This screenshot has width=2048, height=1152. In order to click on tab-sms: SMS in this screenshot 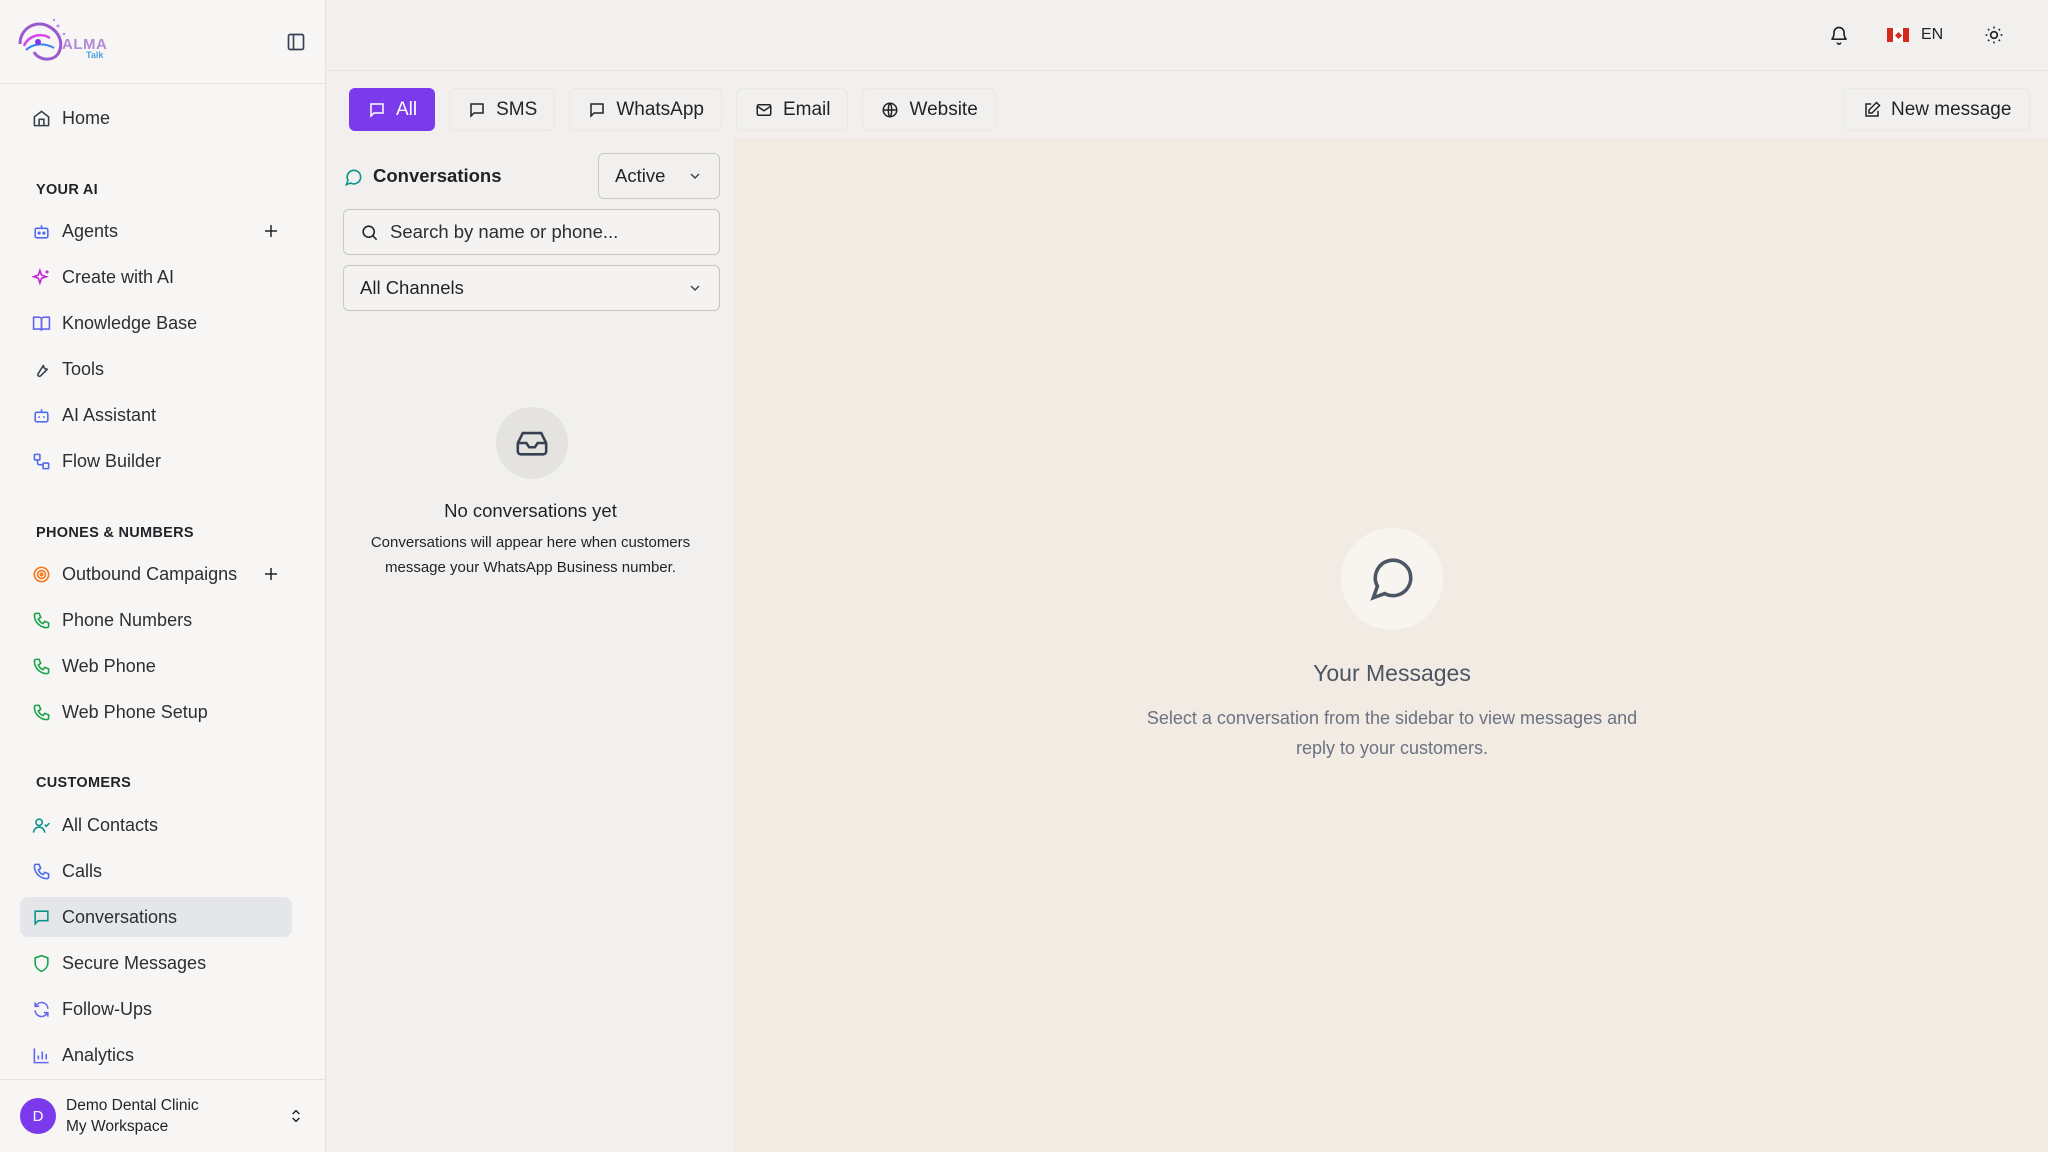, I will do `click(502, 109)`.